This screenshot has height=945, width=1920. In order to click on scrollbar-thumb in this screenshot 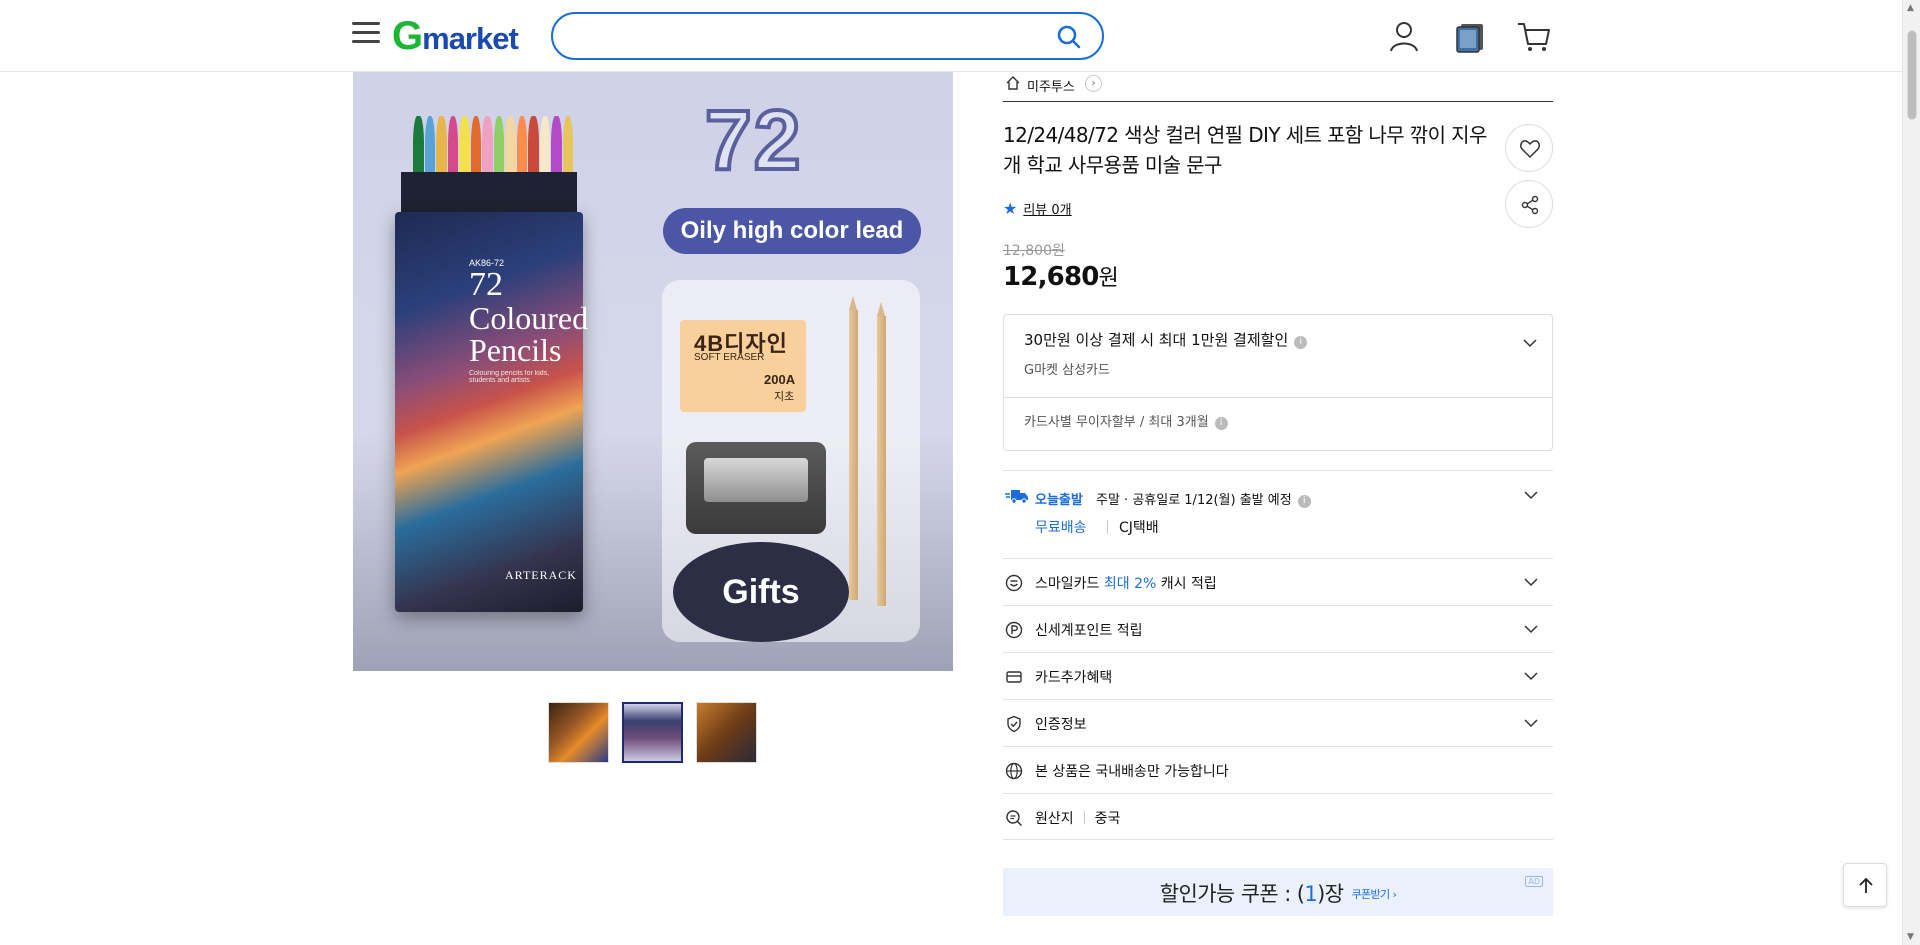, I will do `click(1912, 75)`.